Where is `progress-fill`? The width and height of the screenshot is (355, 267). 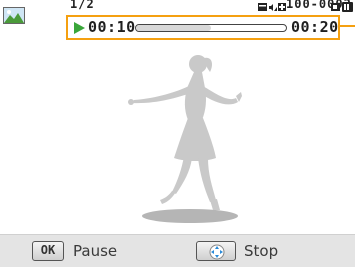
progress-fill is located at coordinates (173, 28).